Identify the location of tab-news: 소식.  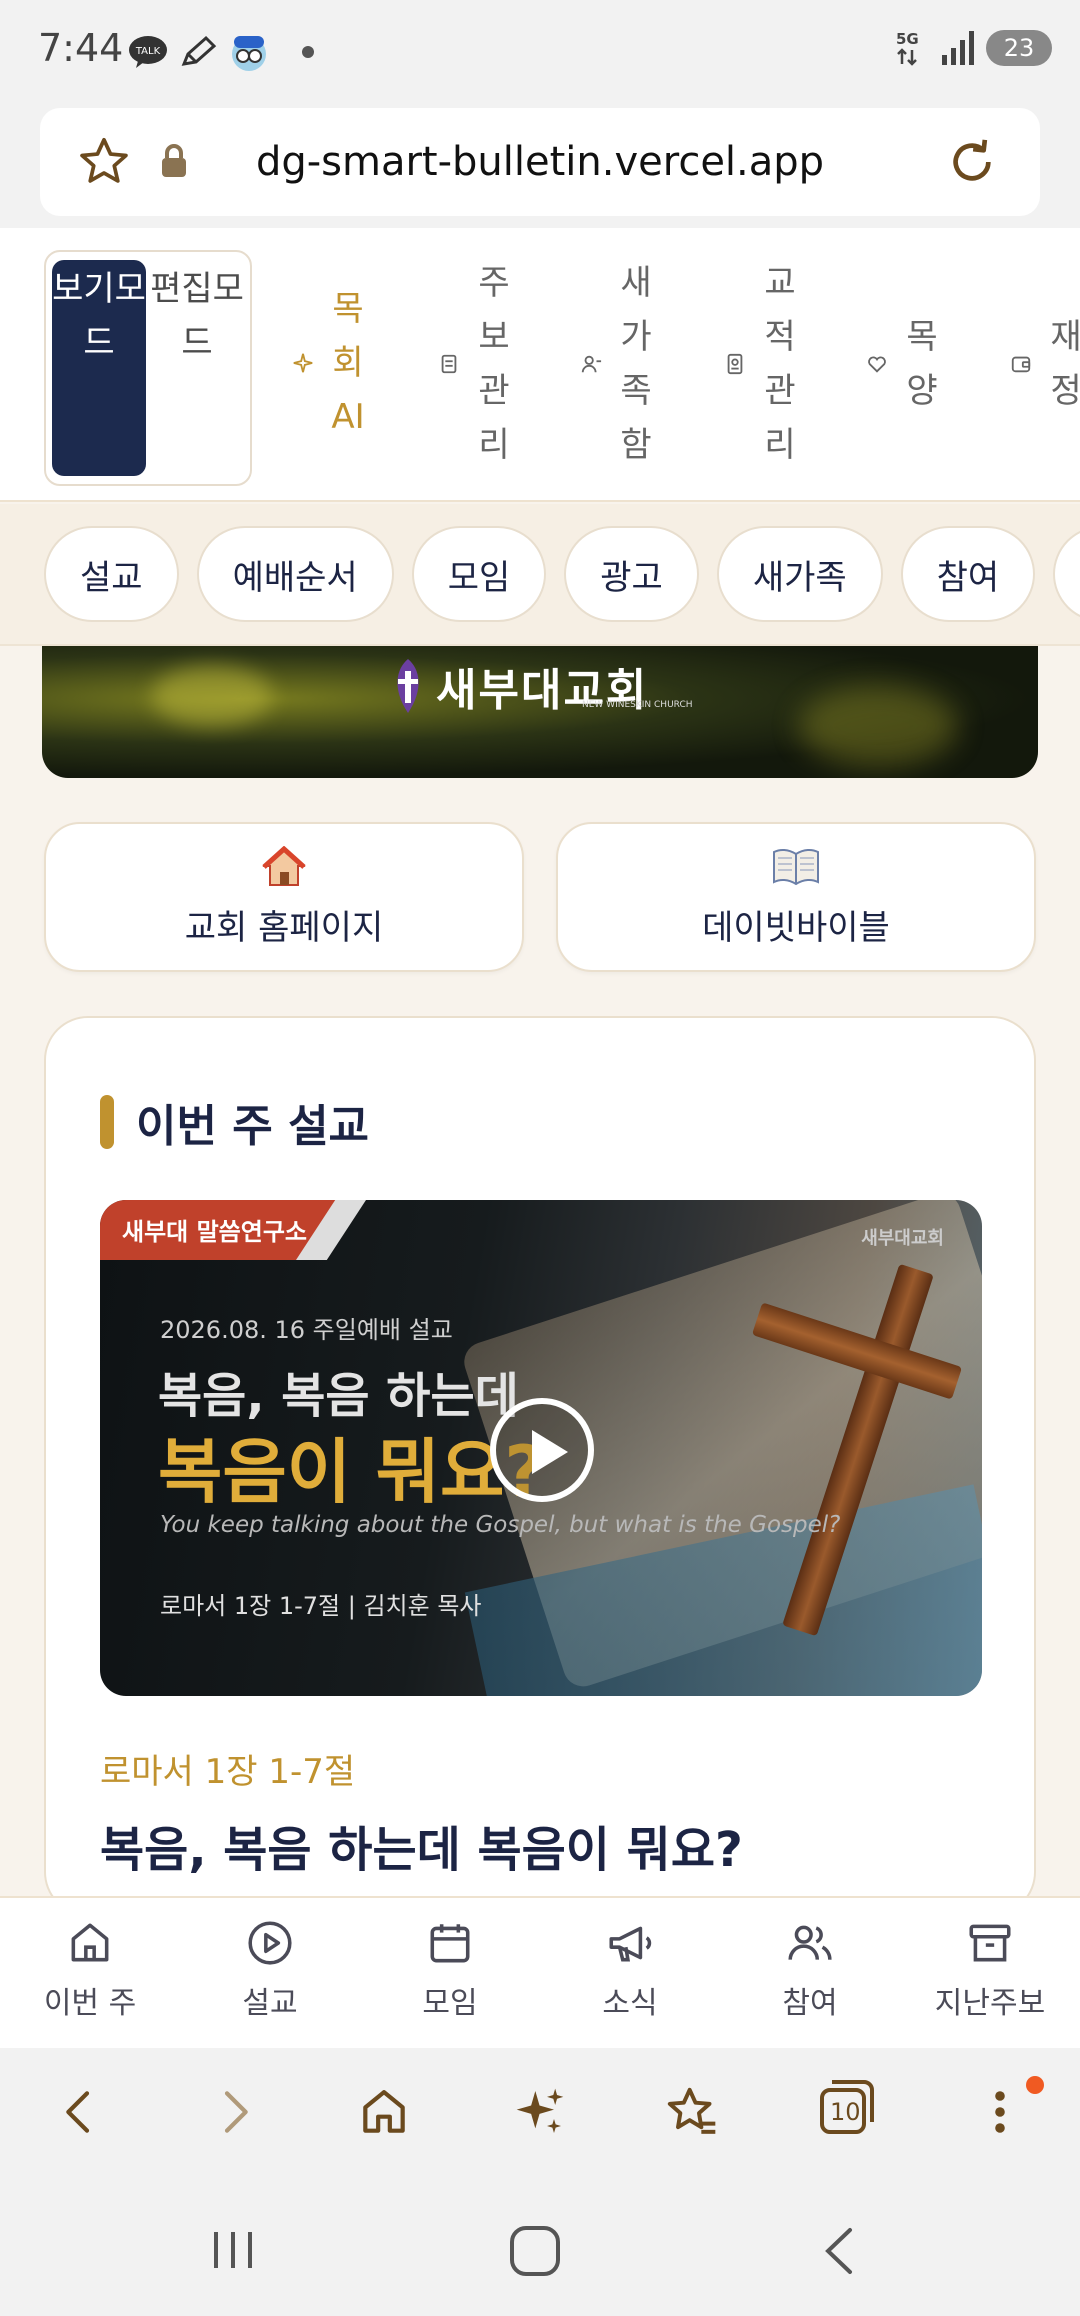
(630, 1973).